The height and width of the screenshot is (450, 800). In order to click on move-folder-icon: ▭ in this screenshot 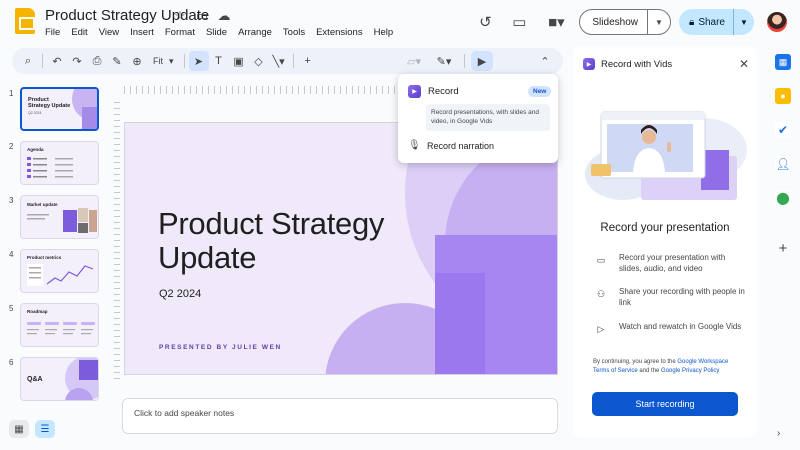, I will do `click(202, 16)`.